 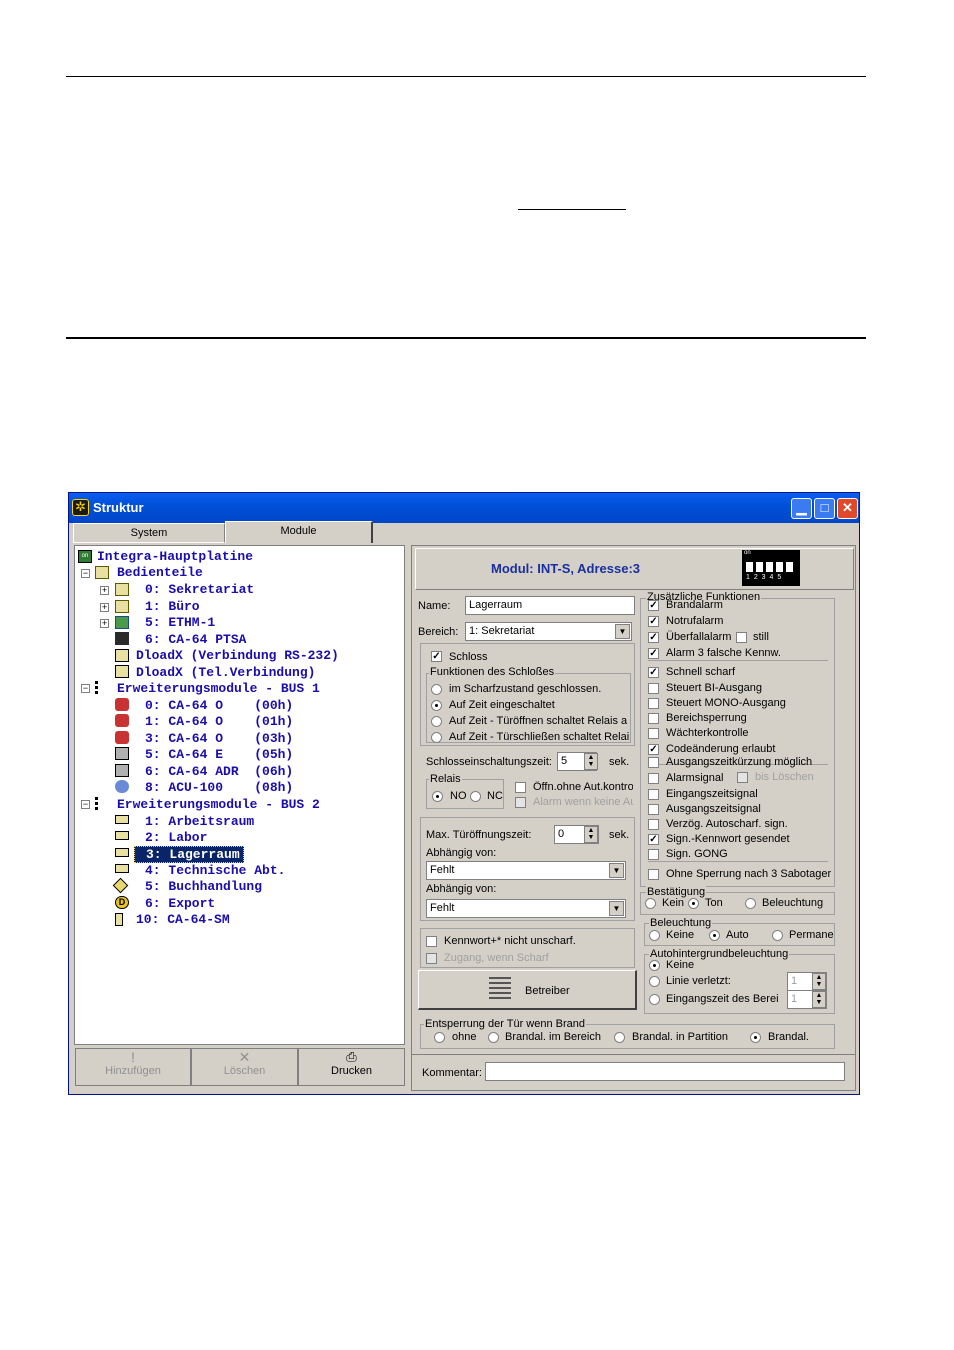 What do you see at coordinates (244, 1067) in the screenshot?
I see `delete-button: ✕ Löschen` at bounding box center [244, 1067].